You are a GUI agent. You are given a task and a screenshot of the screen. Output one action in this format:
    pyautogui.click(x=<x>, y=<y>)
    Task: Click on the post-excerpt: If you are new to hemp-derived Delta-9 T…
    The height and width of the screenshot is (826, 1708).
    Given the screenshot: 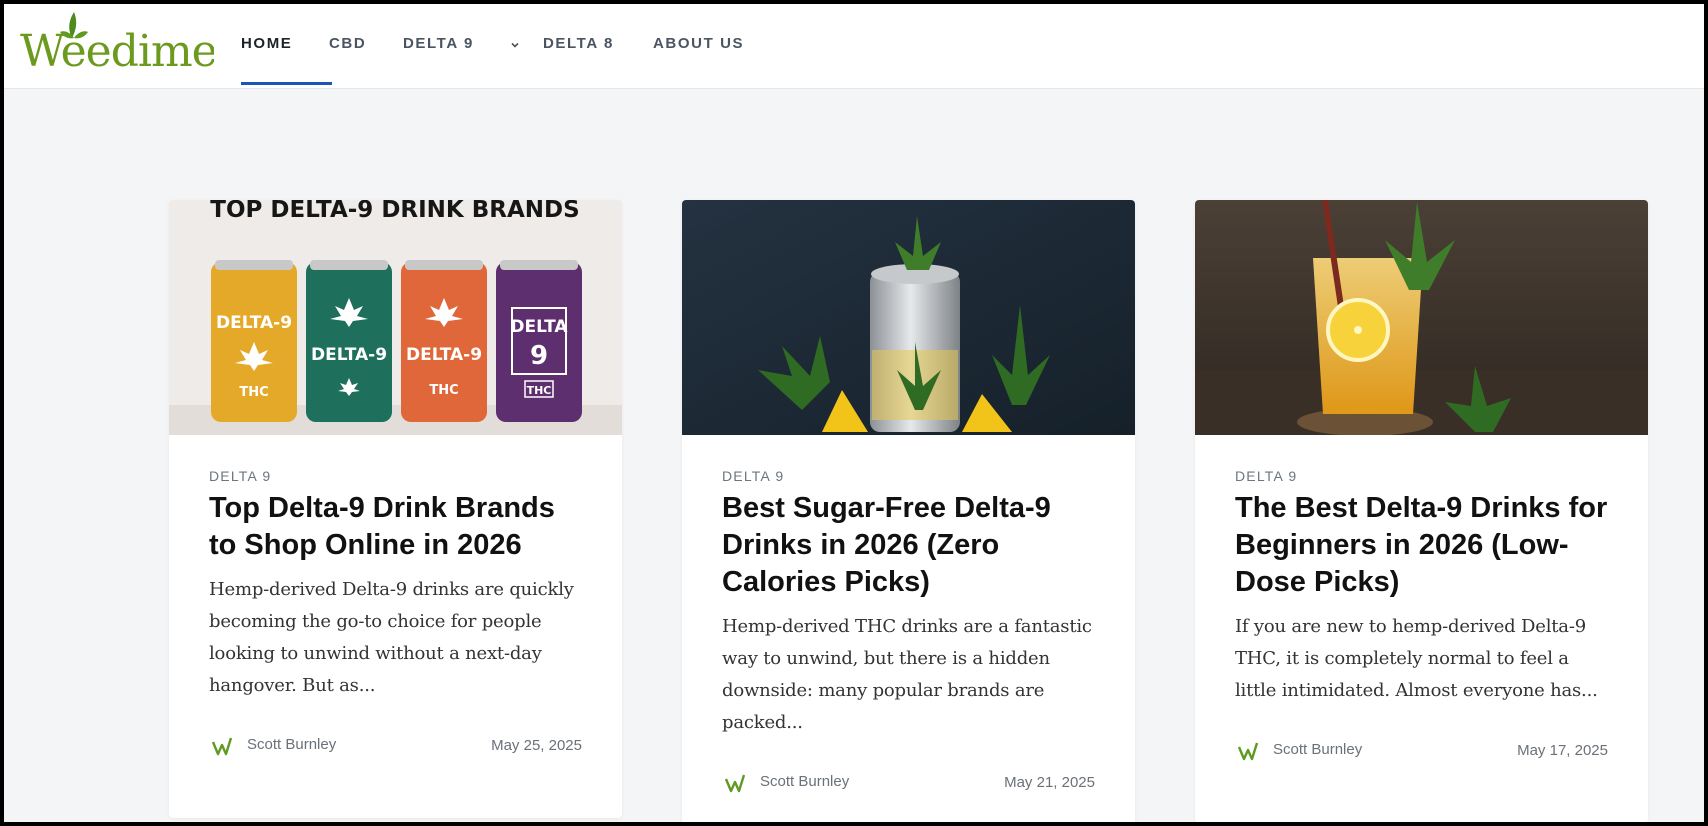 What is the action you would take?
    pyautogui.click(x=1416, y=658)
    